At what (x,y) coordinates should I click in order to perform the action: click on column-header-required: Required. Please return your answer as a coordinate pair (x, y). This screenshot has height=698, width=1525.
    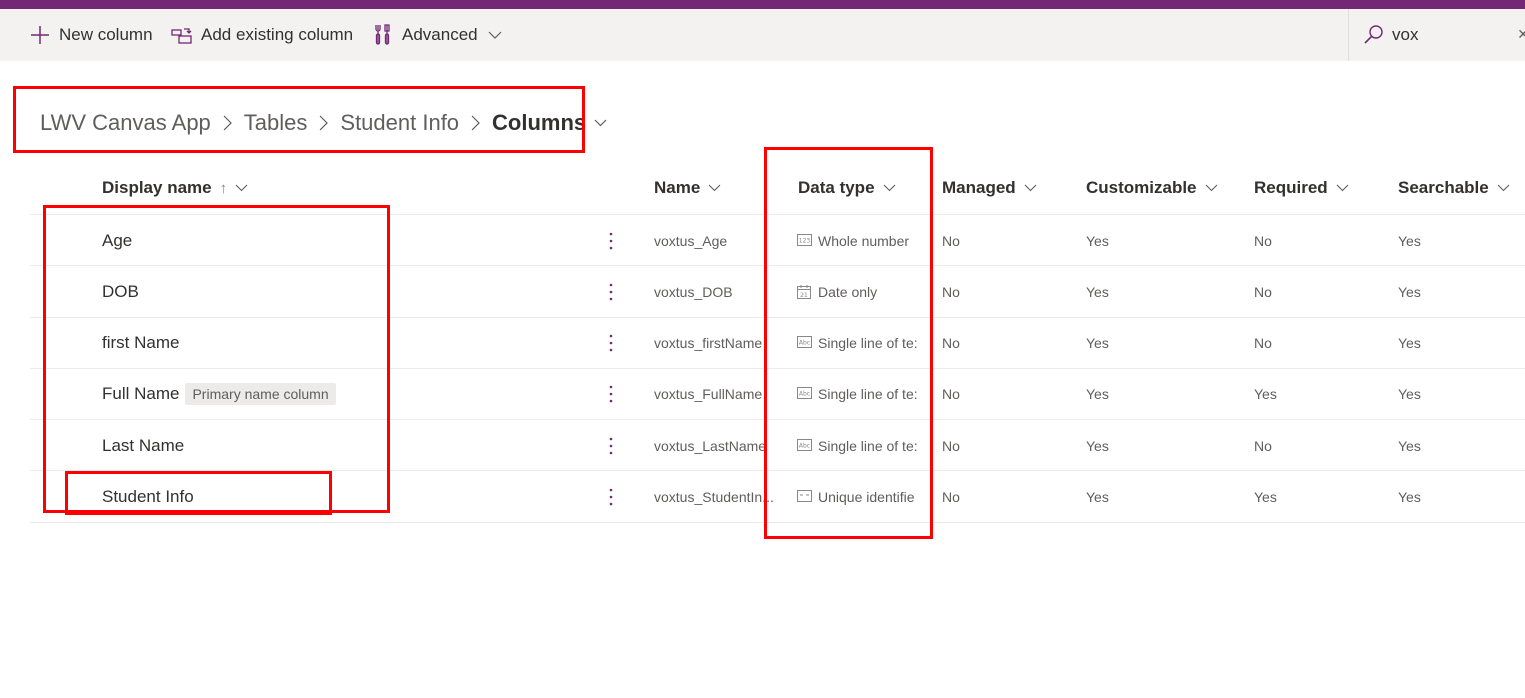
    Looking at the image, I should click on (1301, 188).